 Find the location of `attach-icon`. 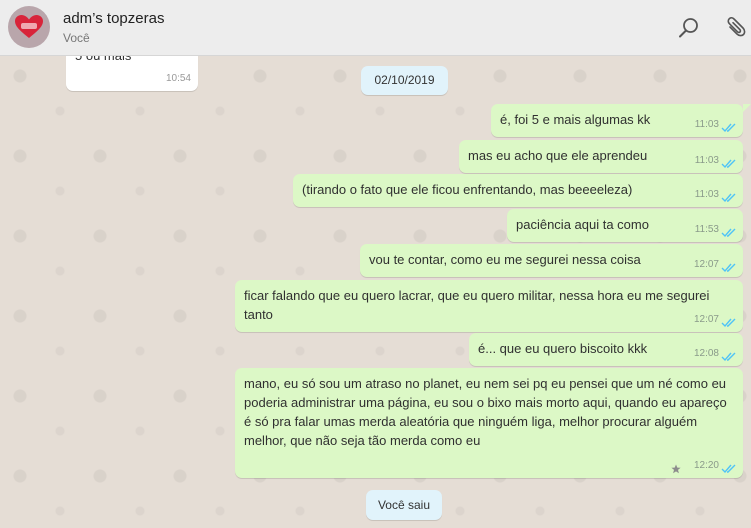

attach-icon is located at coordinates (735, 28).